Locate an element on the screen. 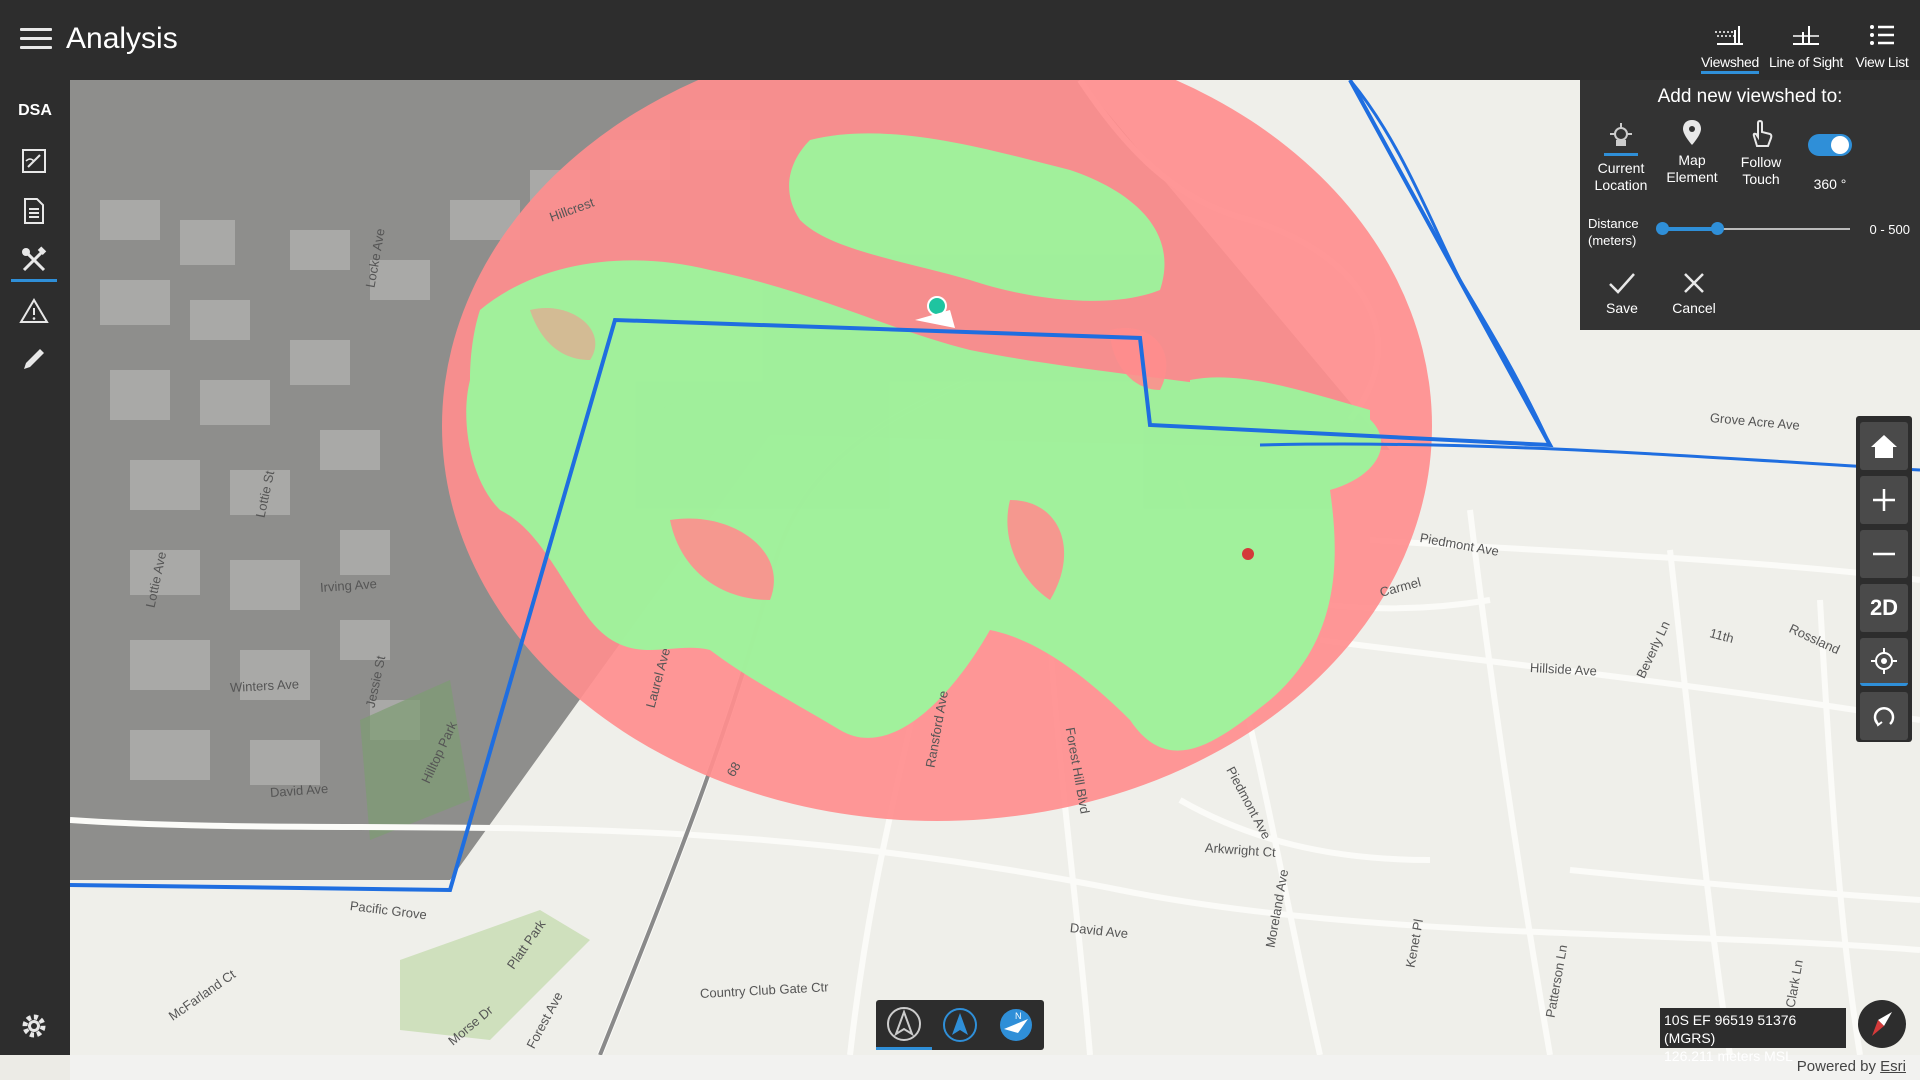 The image size is (1920, 1080). locate-button is located at coordinates (1884, 662).